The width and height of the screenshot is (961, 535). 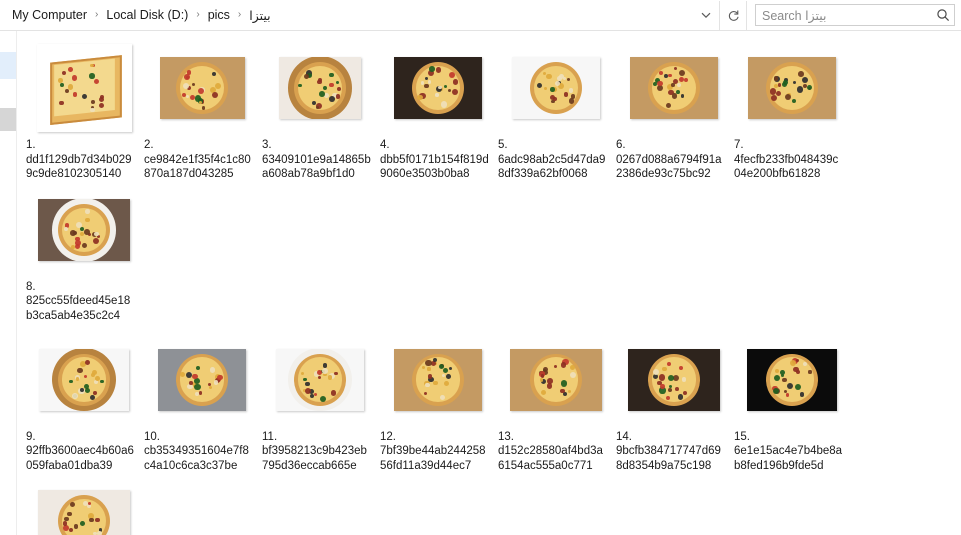 What do you see at coordinates (385, 145) in the screenshot?
I see `file-index: 4.` at bounding box center [385, 145].